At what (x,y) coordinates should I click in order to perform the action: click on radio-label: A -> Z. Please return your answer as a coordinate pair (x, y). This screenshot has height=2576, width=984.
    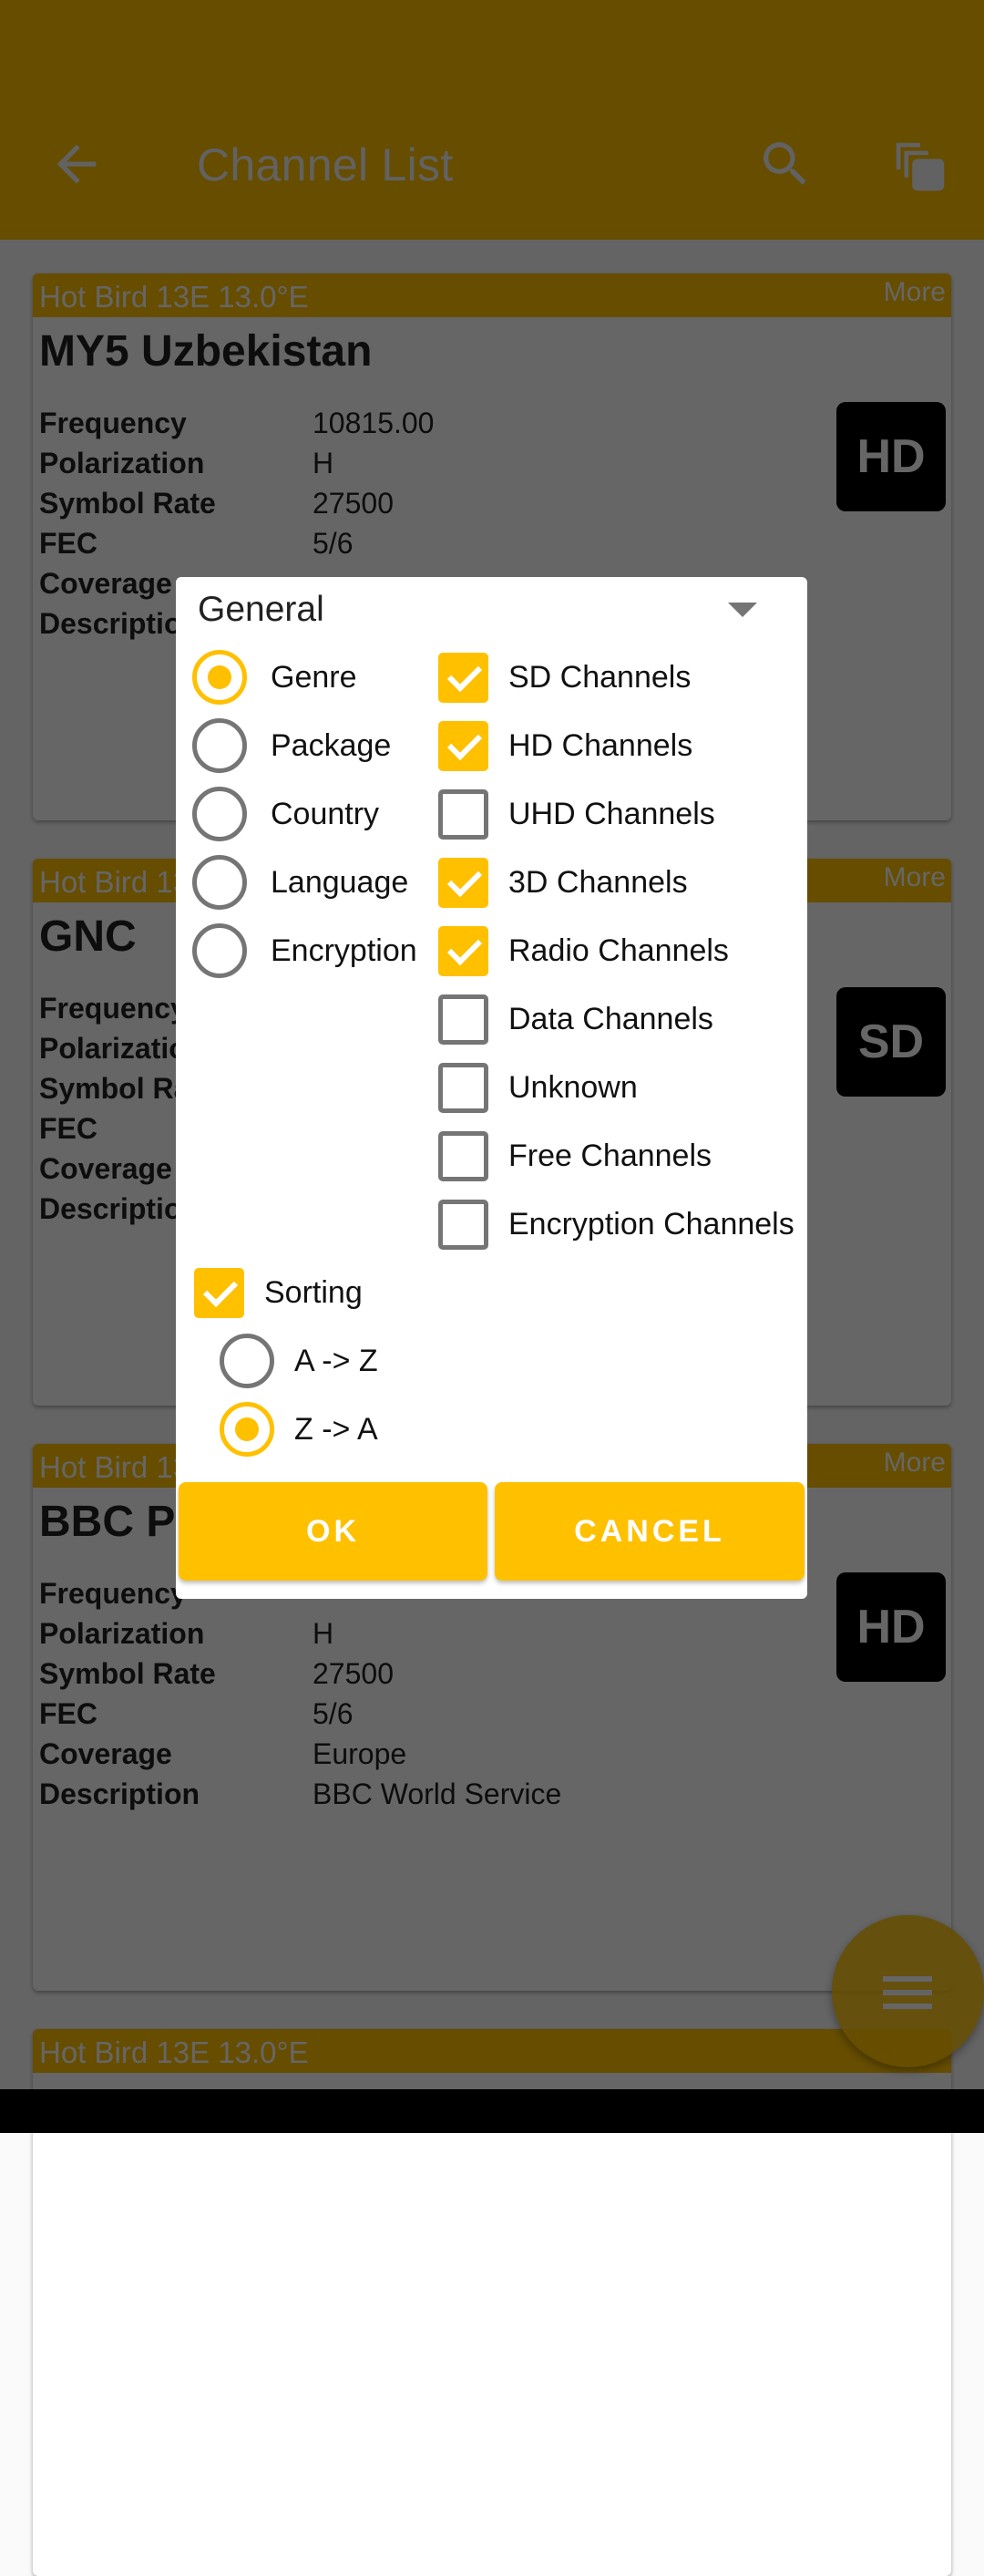
    Looking at the image, I should click on (336, 1360).